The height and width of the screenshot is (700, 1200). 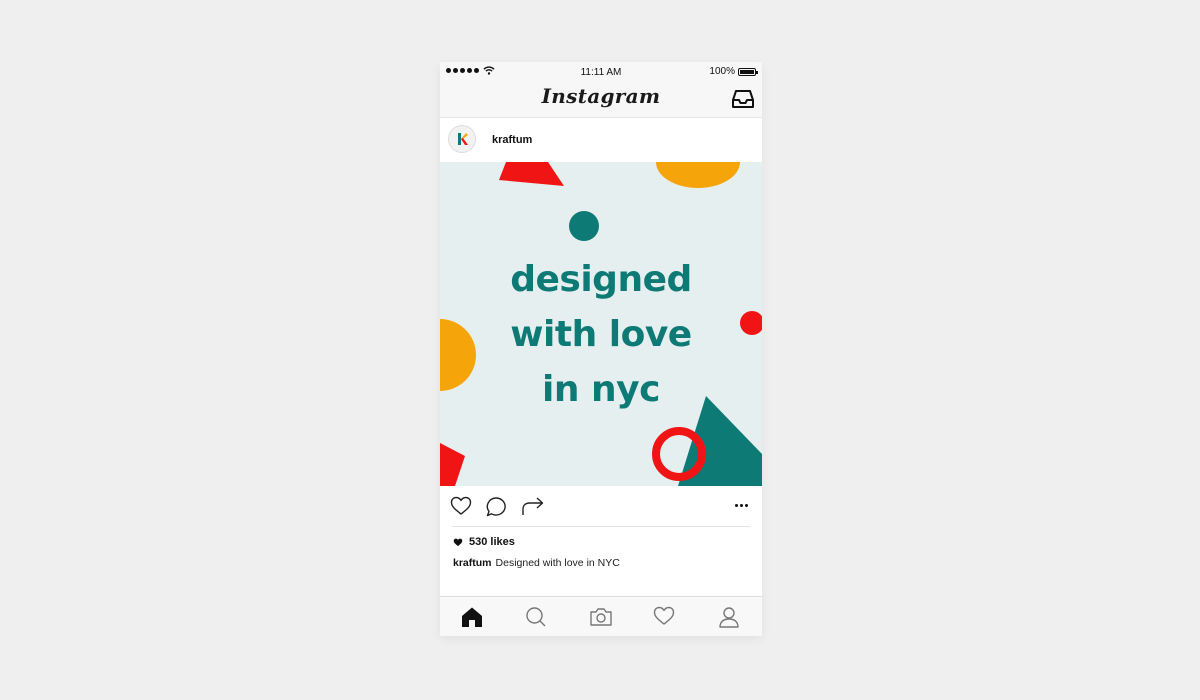 What do you see at coordinates (601, 96) in the screenshot?
I see `app-logo: Instagram` at bounding box center [601, 96].